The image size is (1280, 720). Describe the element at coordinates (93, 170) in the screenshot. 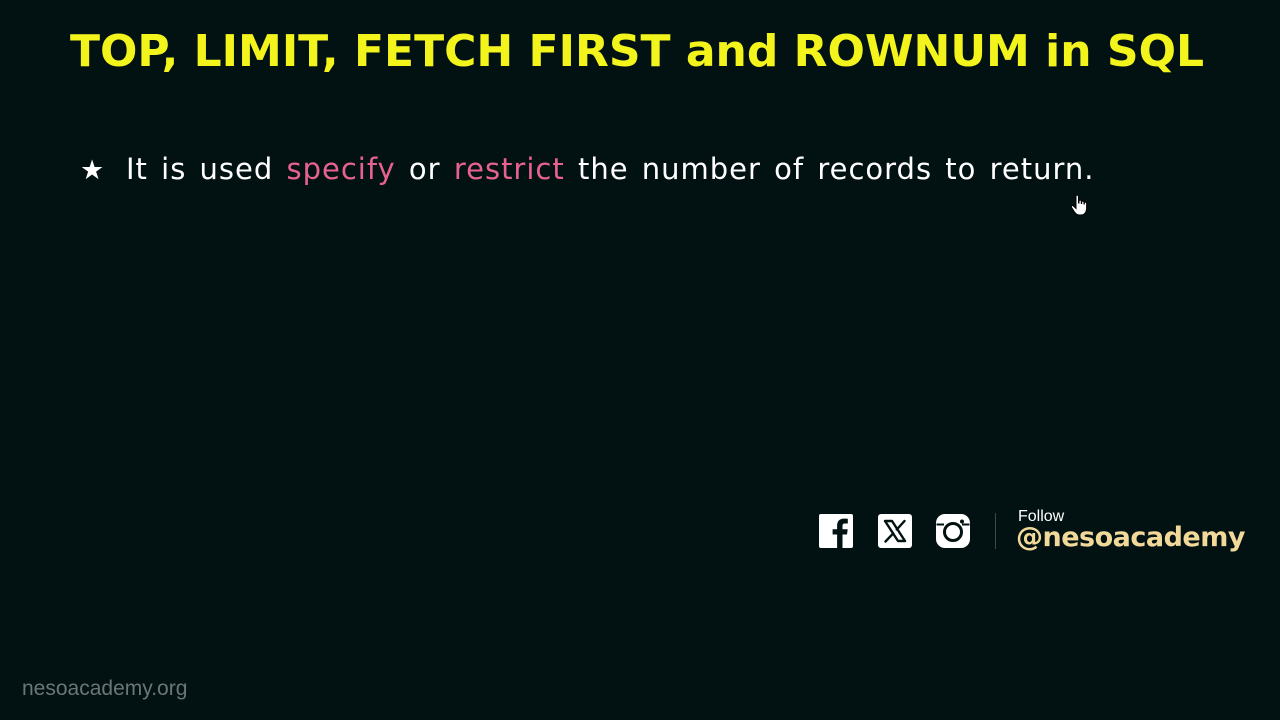

I see `star-icon: ★` at that location.